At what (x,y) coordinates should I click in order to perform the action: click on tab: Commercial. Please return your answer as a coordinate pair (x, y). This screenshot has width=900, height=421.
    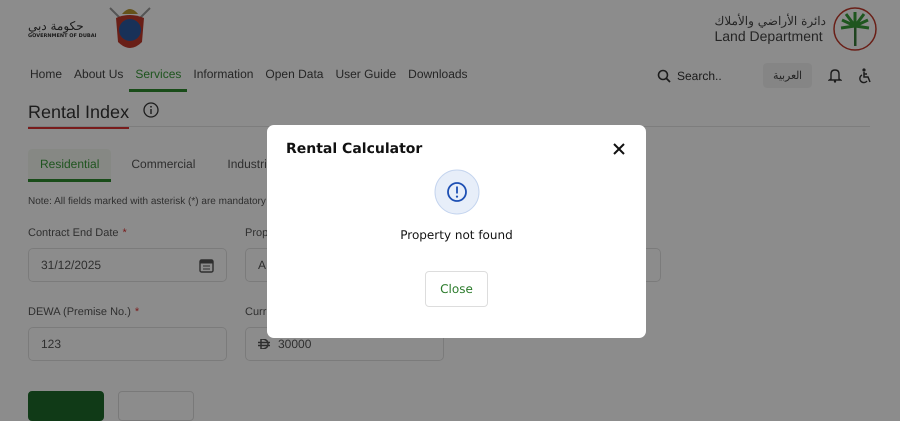
    Looking at the image, I should click on (163, 165).